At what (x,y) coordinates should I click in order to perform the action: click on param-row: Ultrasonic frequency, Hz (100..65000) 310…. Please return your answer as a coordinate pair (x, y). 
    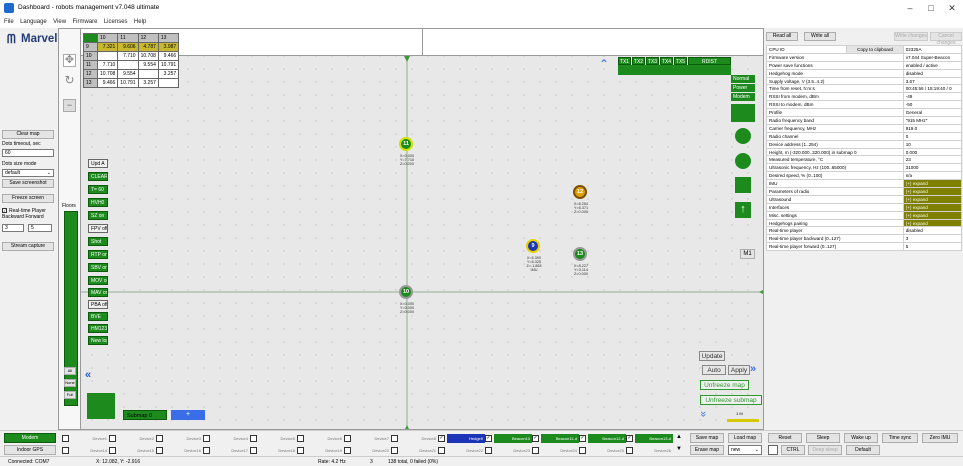
    Looking at the image, I should click on (864, 168).